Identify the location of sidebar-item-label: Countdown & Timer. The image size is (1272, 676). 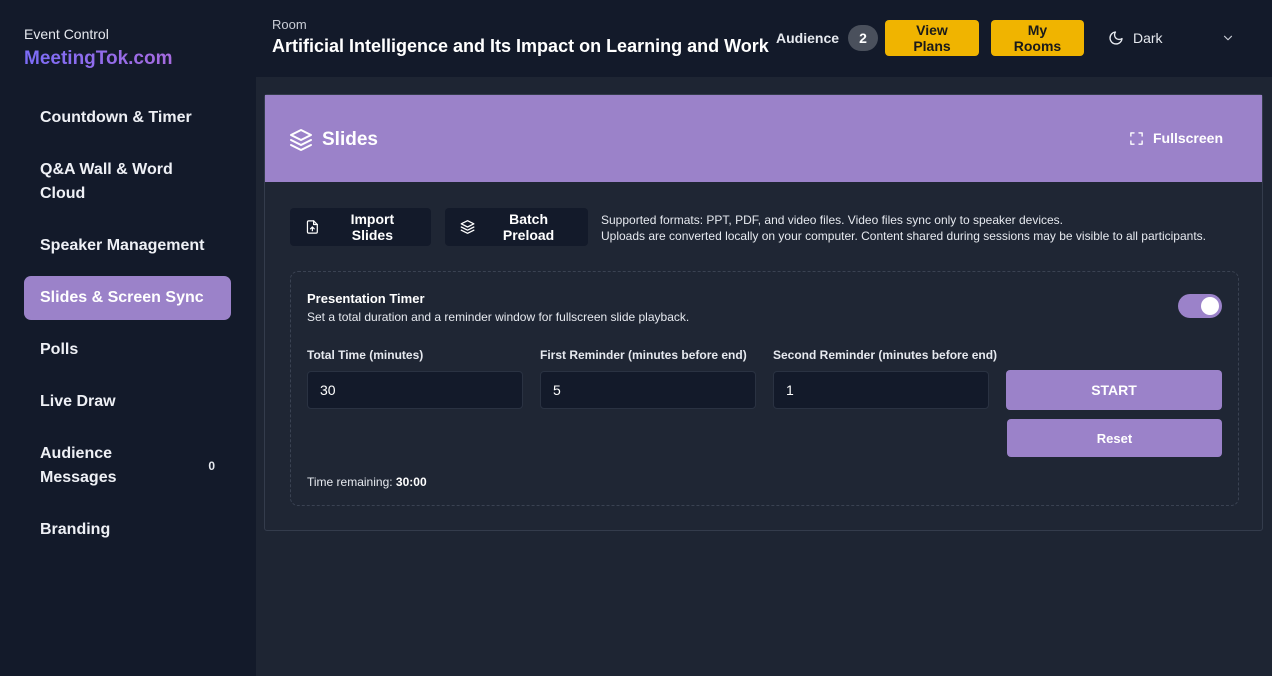
(116, 117).